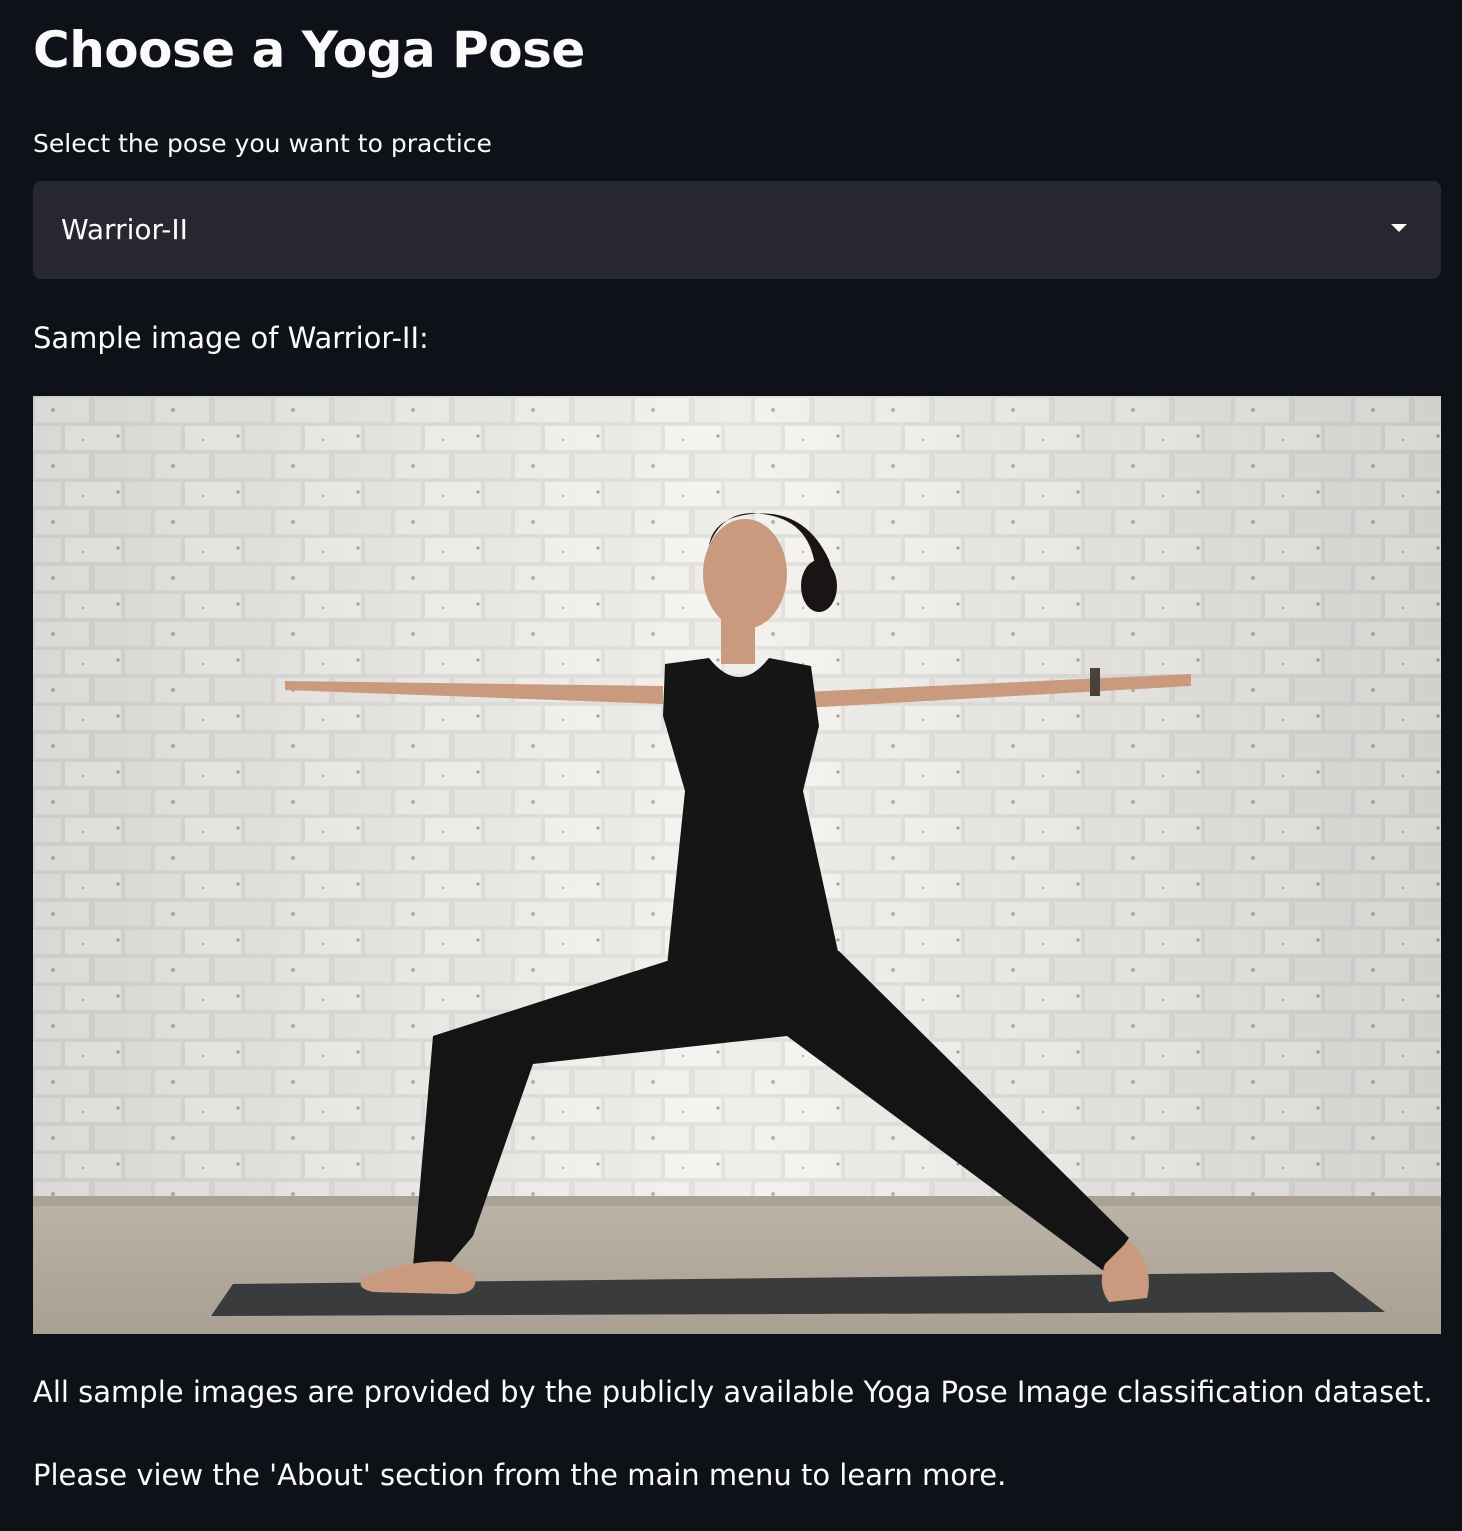  Describe the element at coordinates (124, 229) in the screenshot. I see `pose-select-value: Warrior-II` at that location.